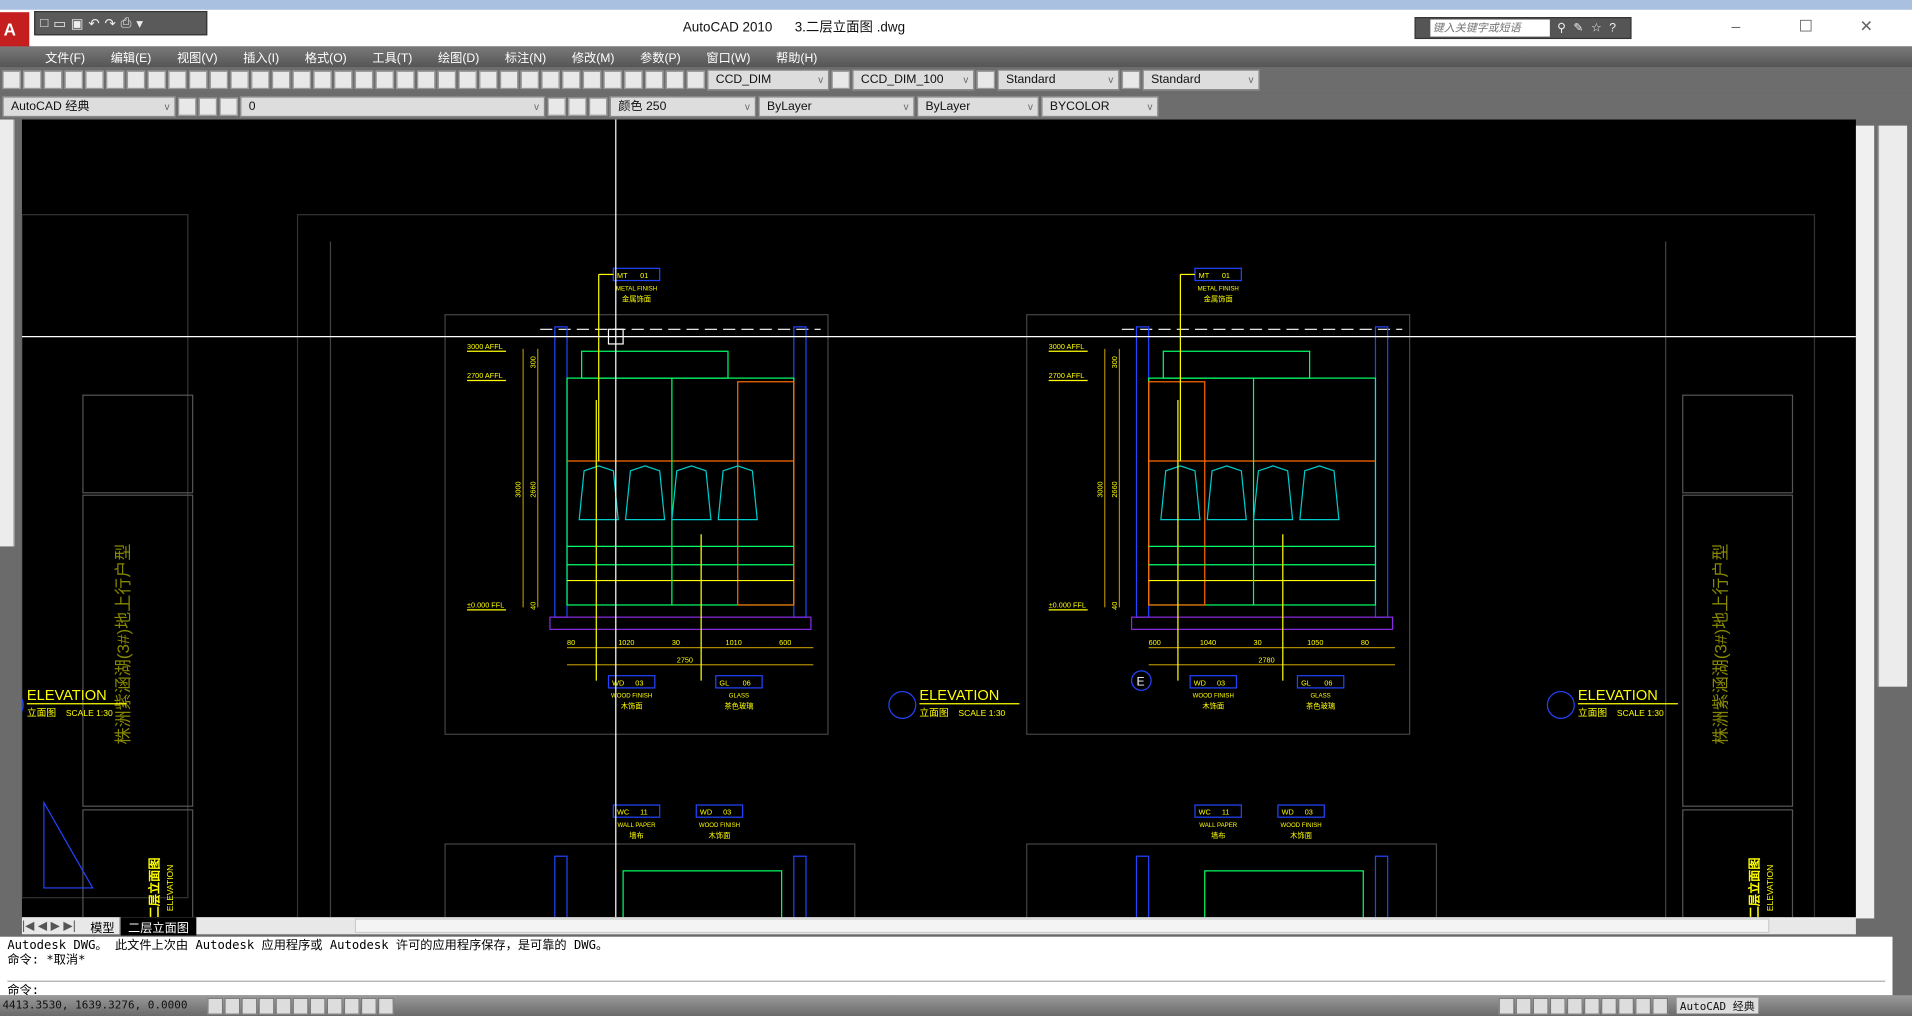 The image size is (1912, 1016). I want to click on plot-icon: ⎙, so click(126, 23).